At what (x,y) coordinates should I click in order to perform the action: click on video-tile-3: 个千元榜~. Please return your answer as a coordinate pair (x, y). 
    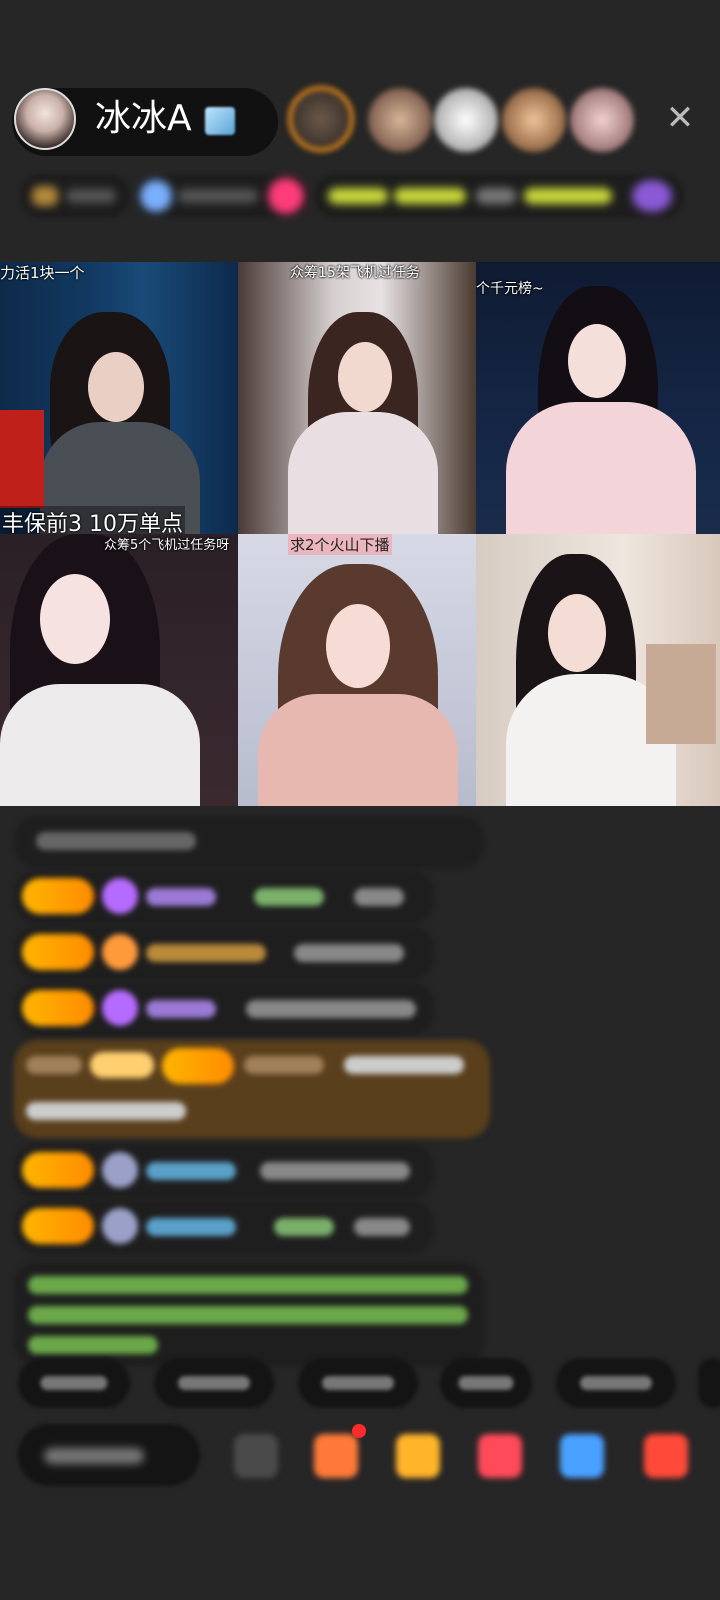
    Looking at the image, I should click on (598, 398).